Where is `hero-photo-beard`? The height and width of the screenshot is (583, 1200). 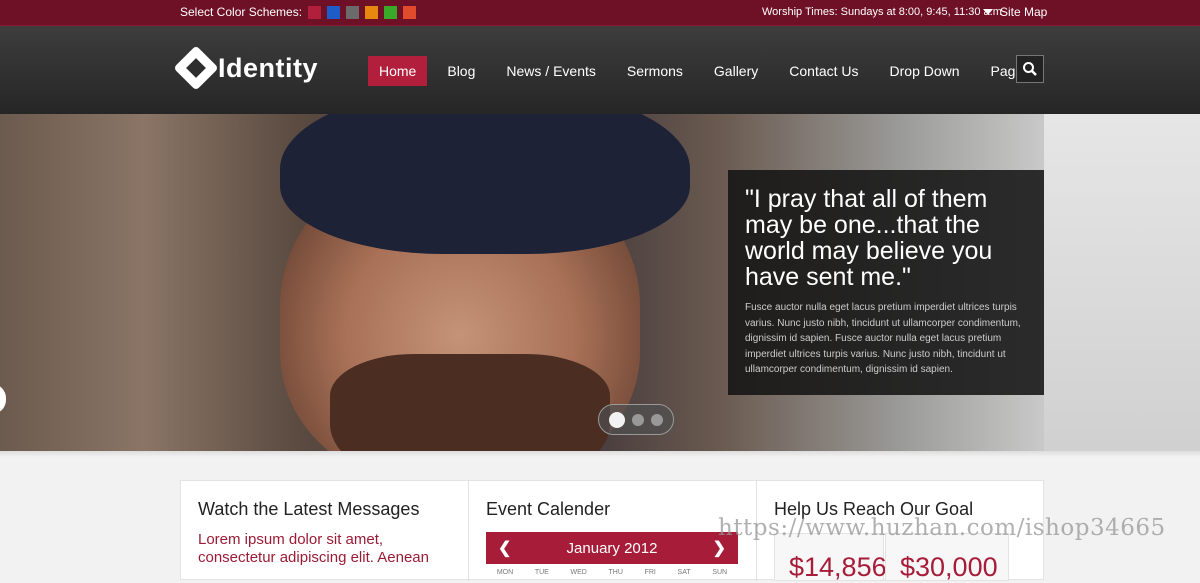 hero-photo-beard is located at coordinates (470, 402).